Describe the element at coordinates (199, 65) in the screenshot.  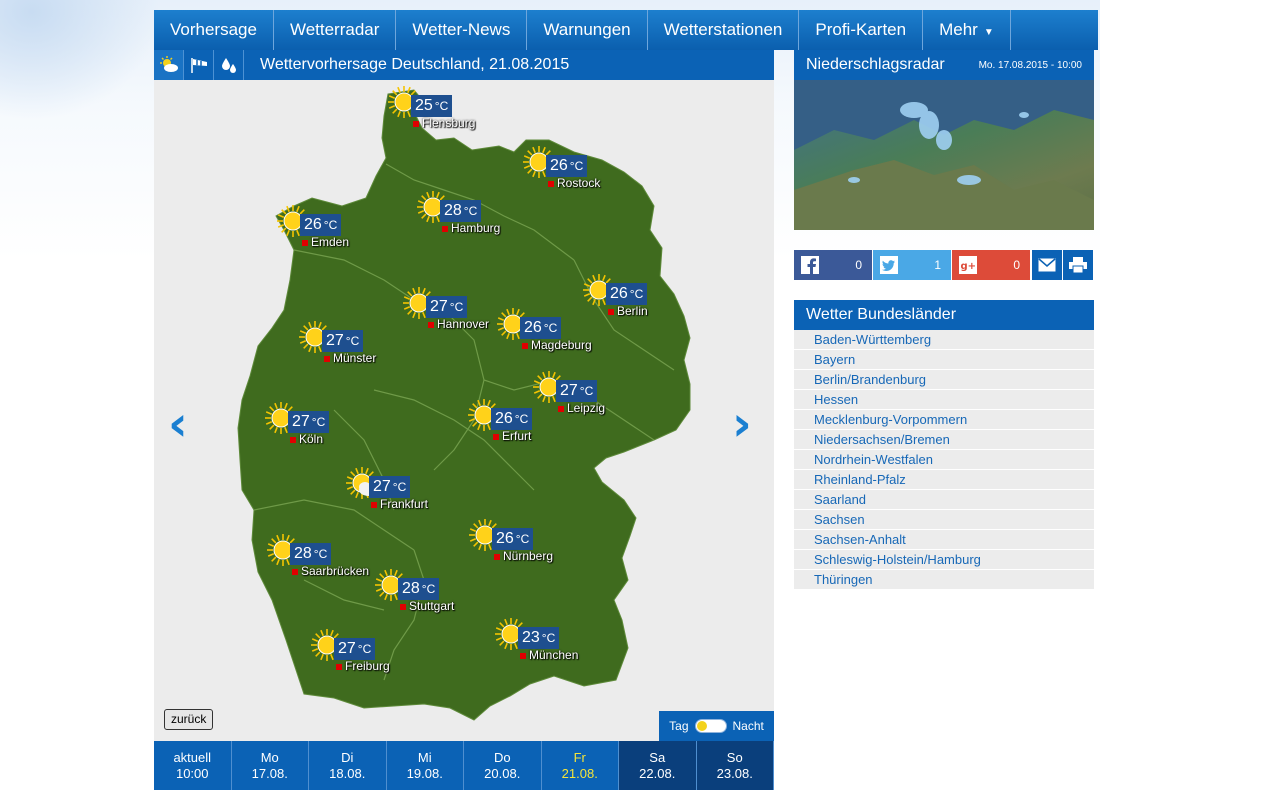
I see `wind-map-button` at that location.